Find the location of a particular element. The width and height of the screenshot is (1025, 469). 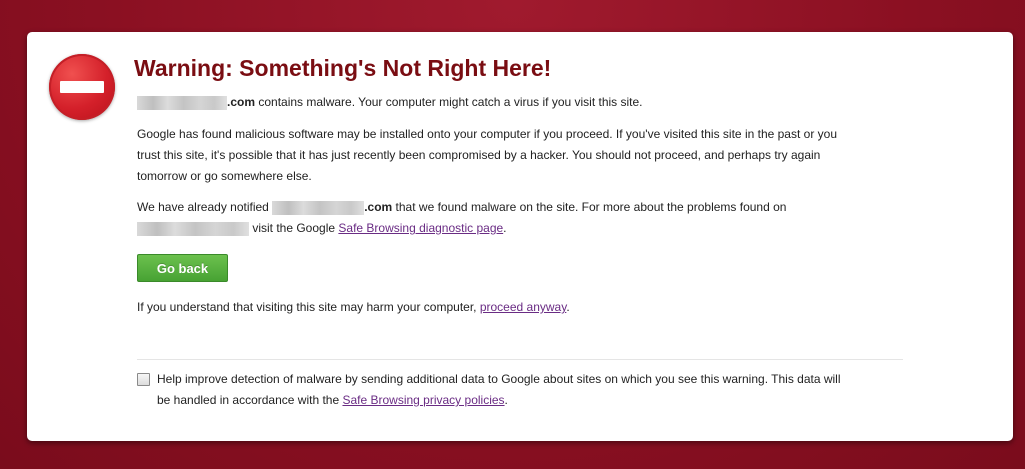

stop-icon-bar is located at coordinates (82, 87).